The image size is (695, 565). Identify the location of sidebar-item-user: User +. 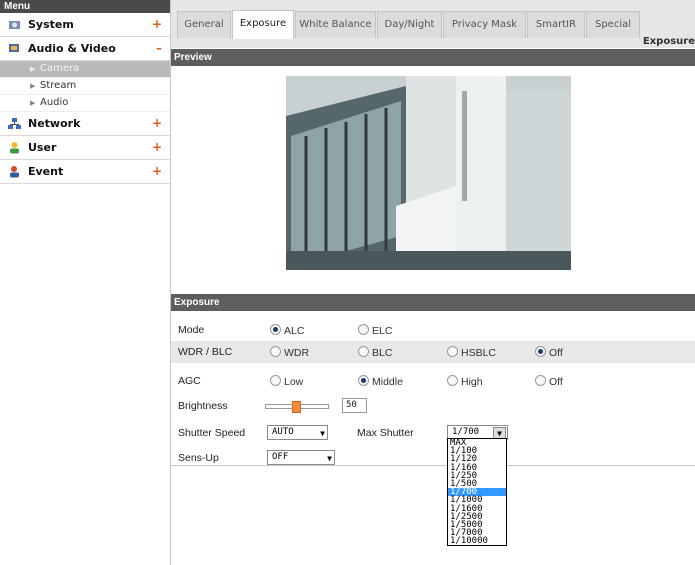
(85, 148).